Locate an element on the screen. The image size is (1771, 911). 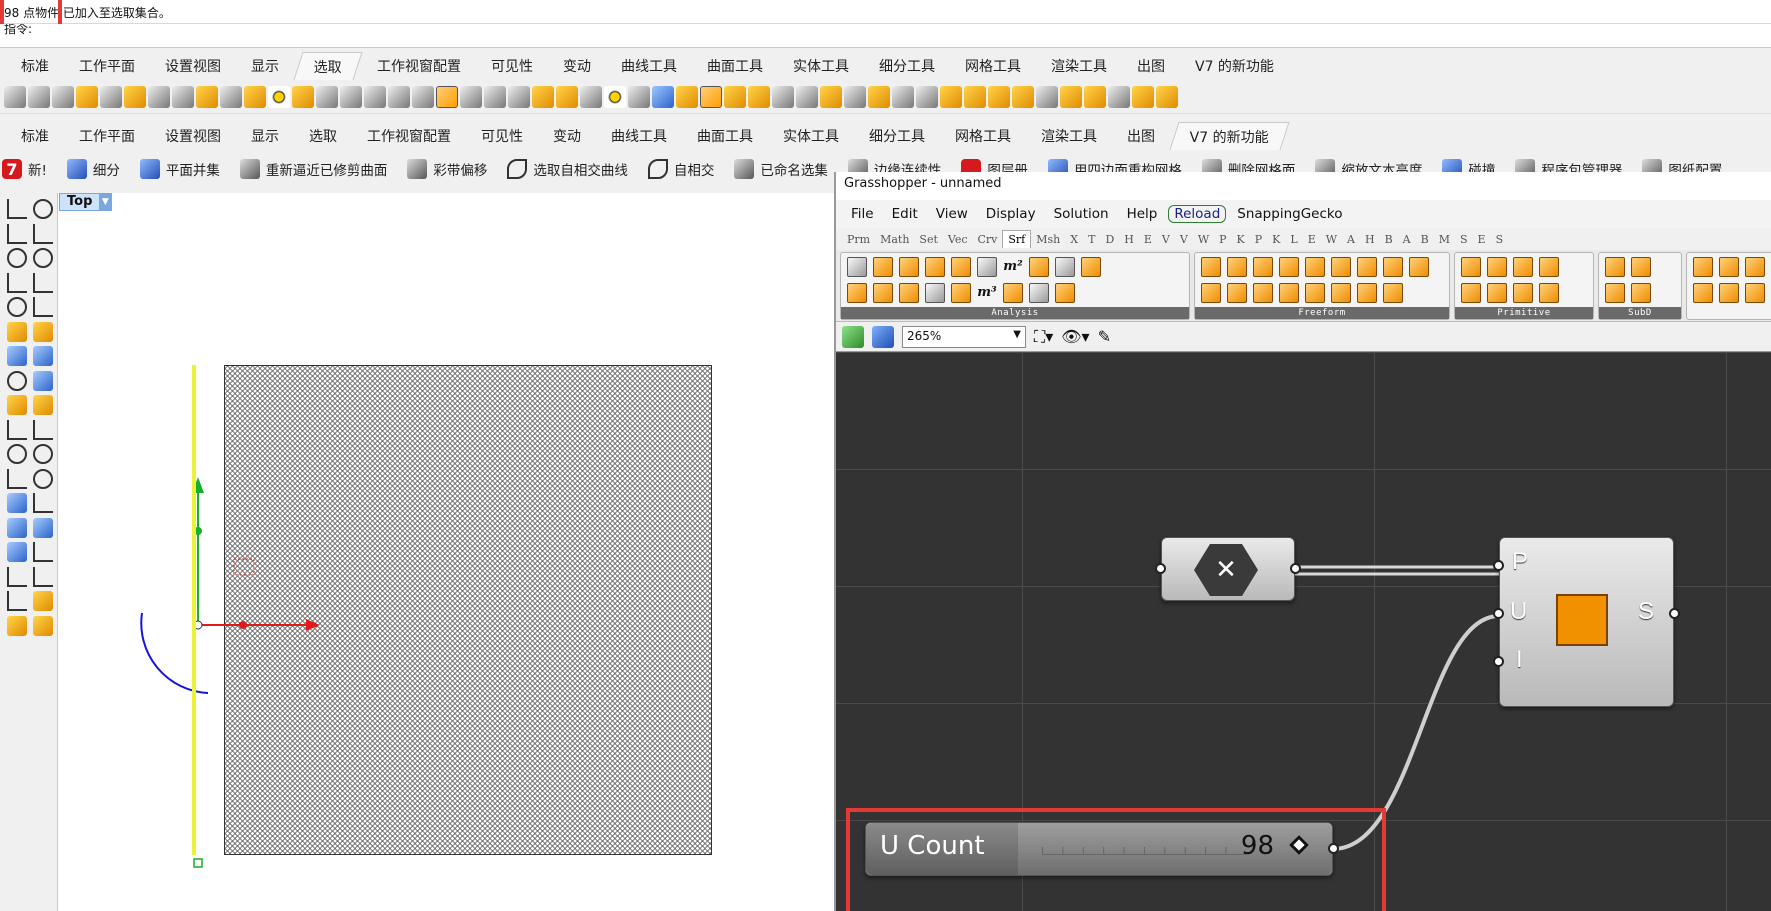
gh-category-tab-15: P is located at coordinates (1222, 239).